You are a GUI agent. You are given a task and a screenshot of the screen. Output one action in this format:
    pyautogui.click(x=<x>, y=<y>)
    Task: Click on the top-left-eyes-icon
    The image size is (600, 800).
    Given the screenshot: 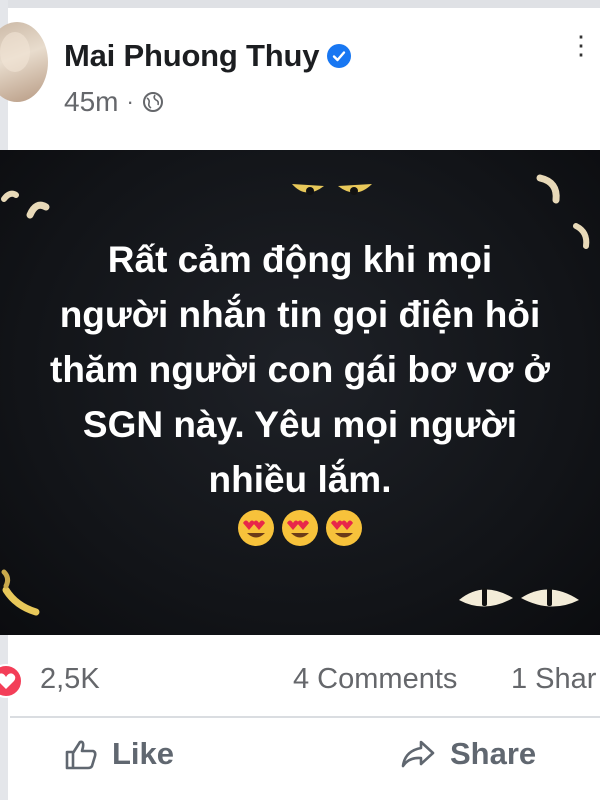 What is the action you would take?
    pyautogui.click(x=25, y=204)
    